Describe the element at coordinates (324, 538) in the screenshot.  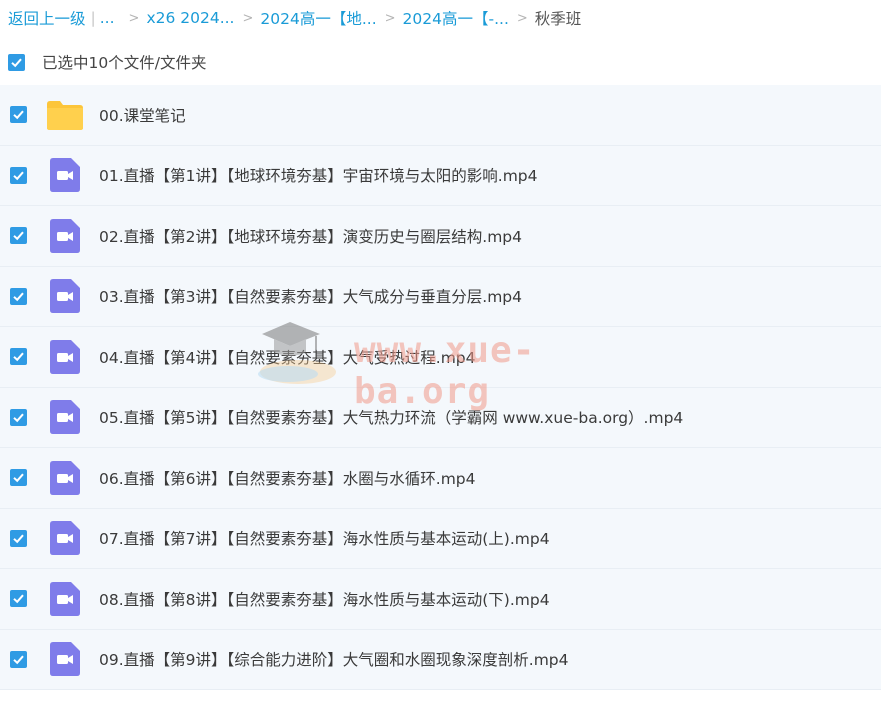
I see `file-name: 07.直播【第7讲】【自然要素夯基】海水性质与基本运动(上).mp4` at that location.